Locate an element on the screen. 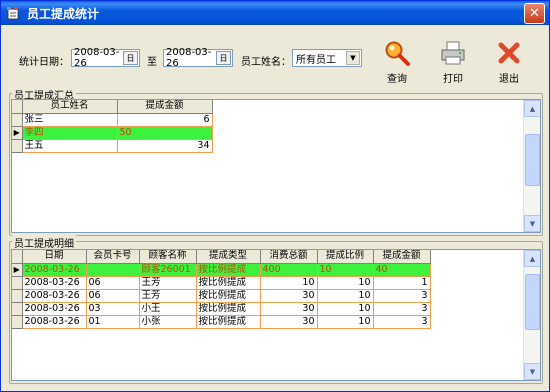 This screenshot has width=550, height=392. exit-button: 退出 is located at coordinates (509, 62).